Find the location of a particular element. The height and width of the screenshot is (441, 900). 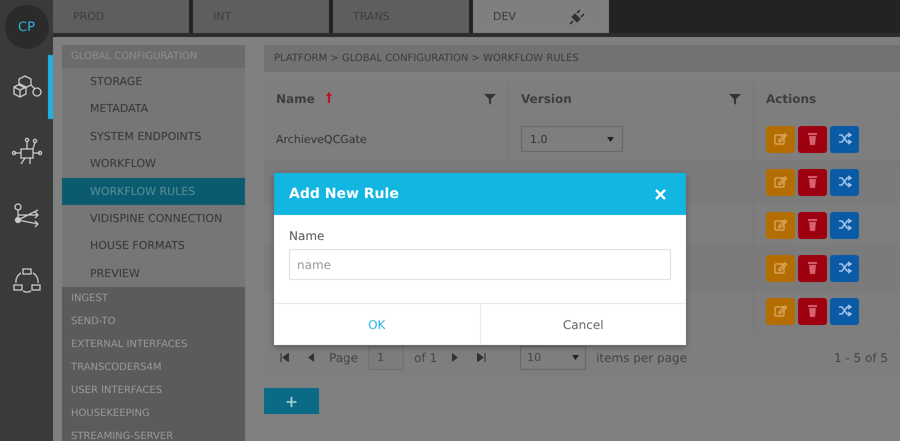

page-count: of 1 is located at coordinates (426, 357).